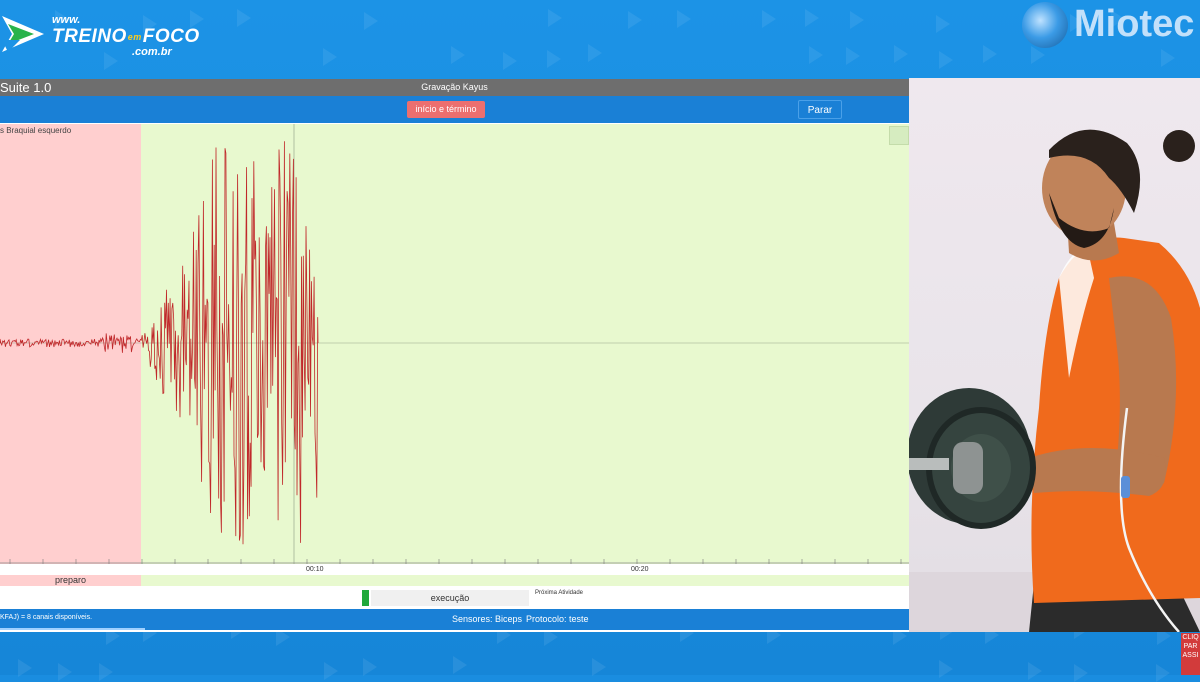  What do you see at coordinates (89, 36) in the screenshot?
I see `brand-name-part1: TREINO` at bounding box center [89, 36].